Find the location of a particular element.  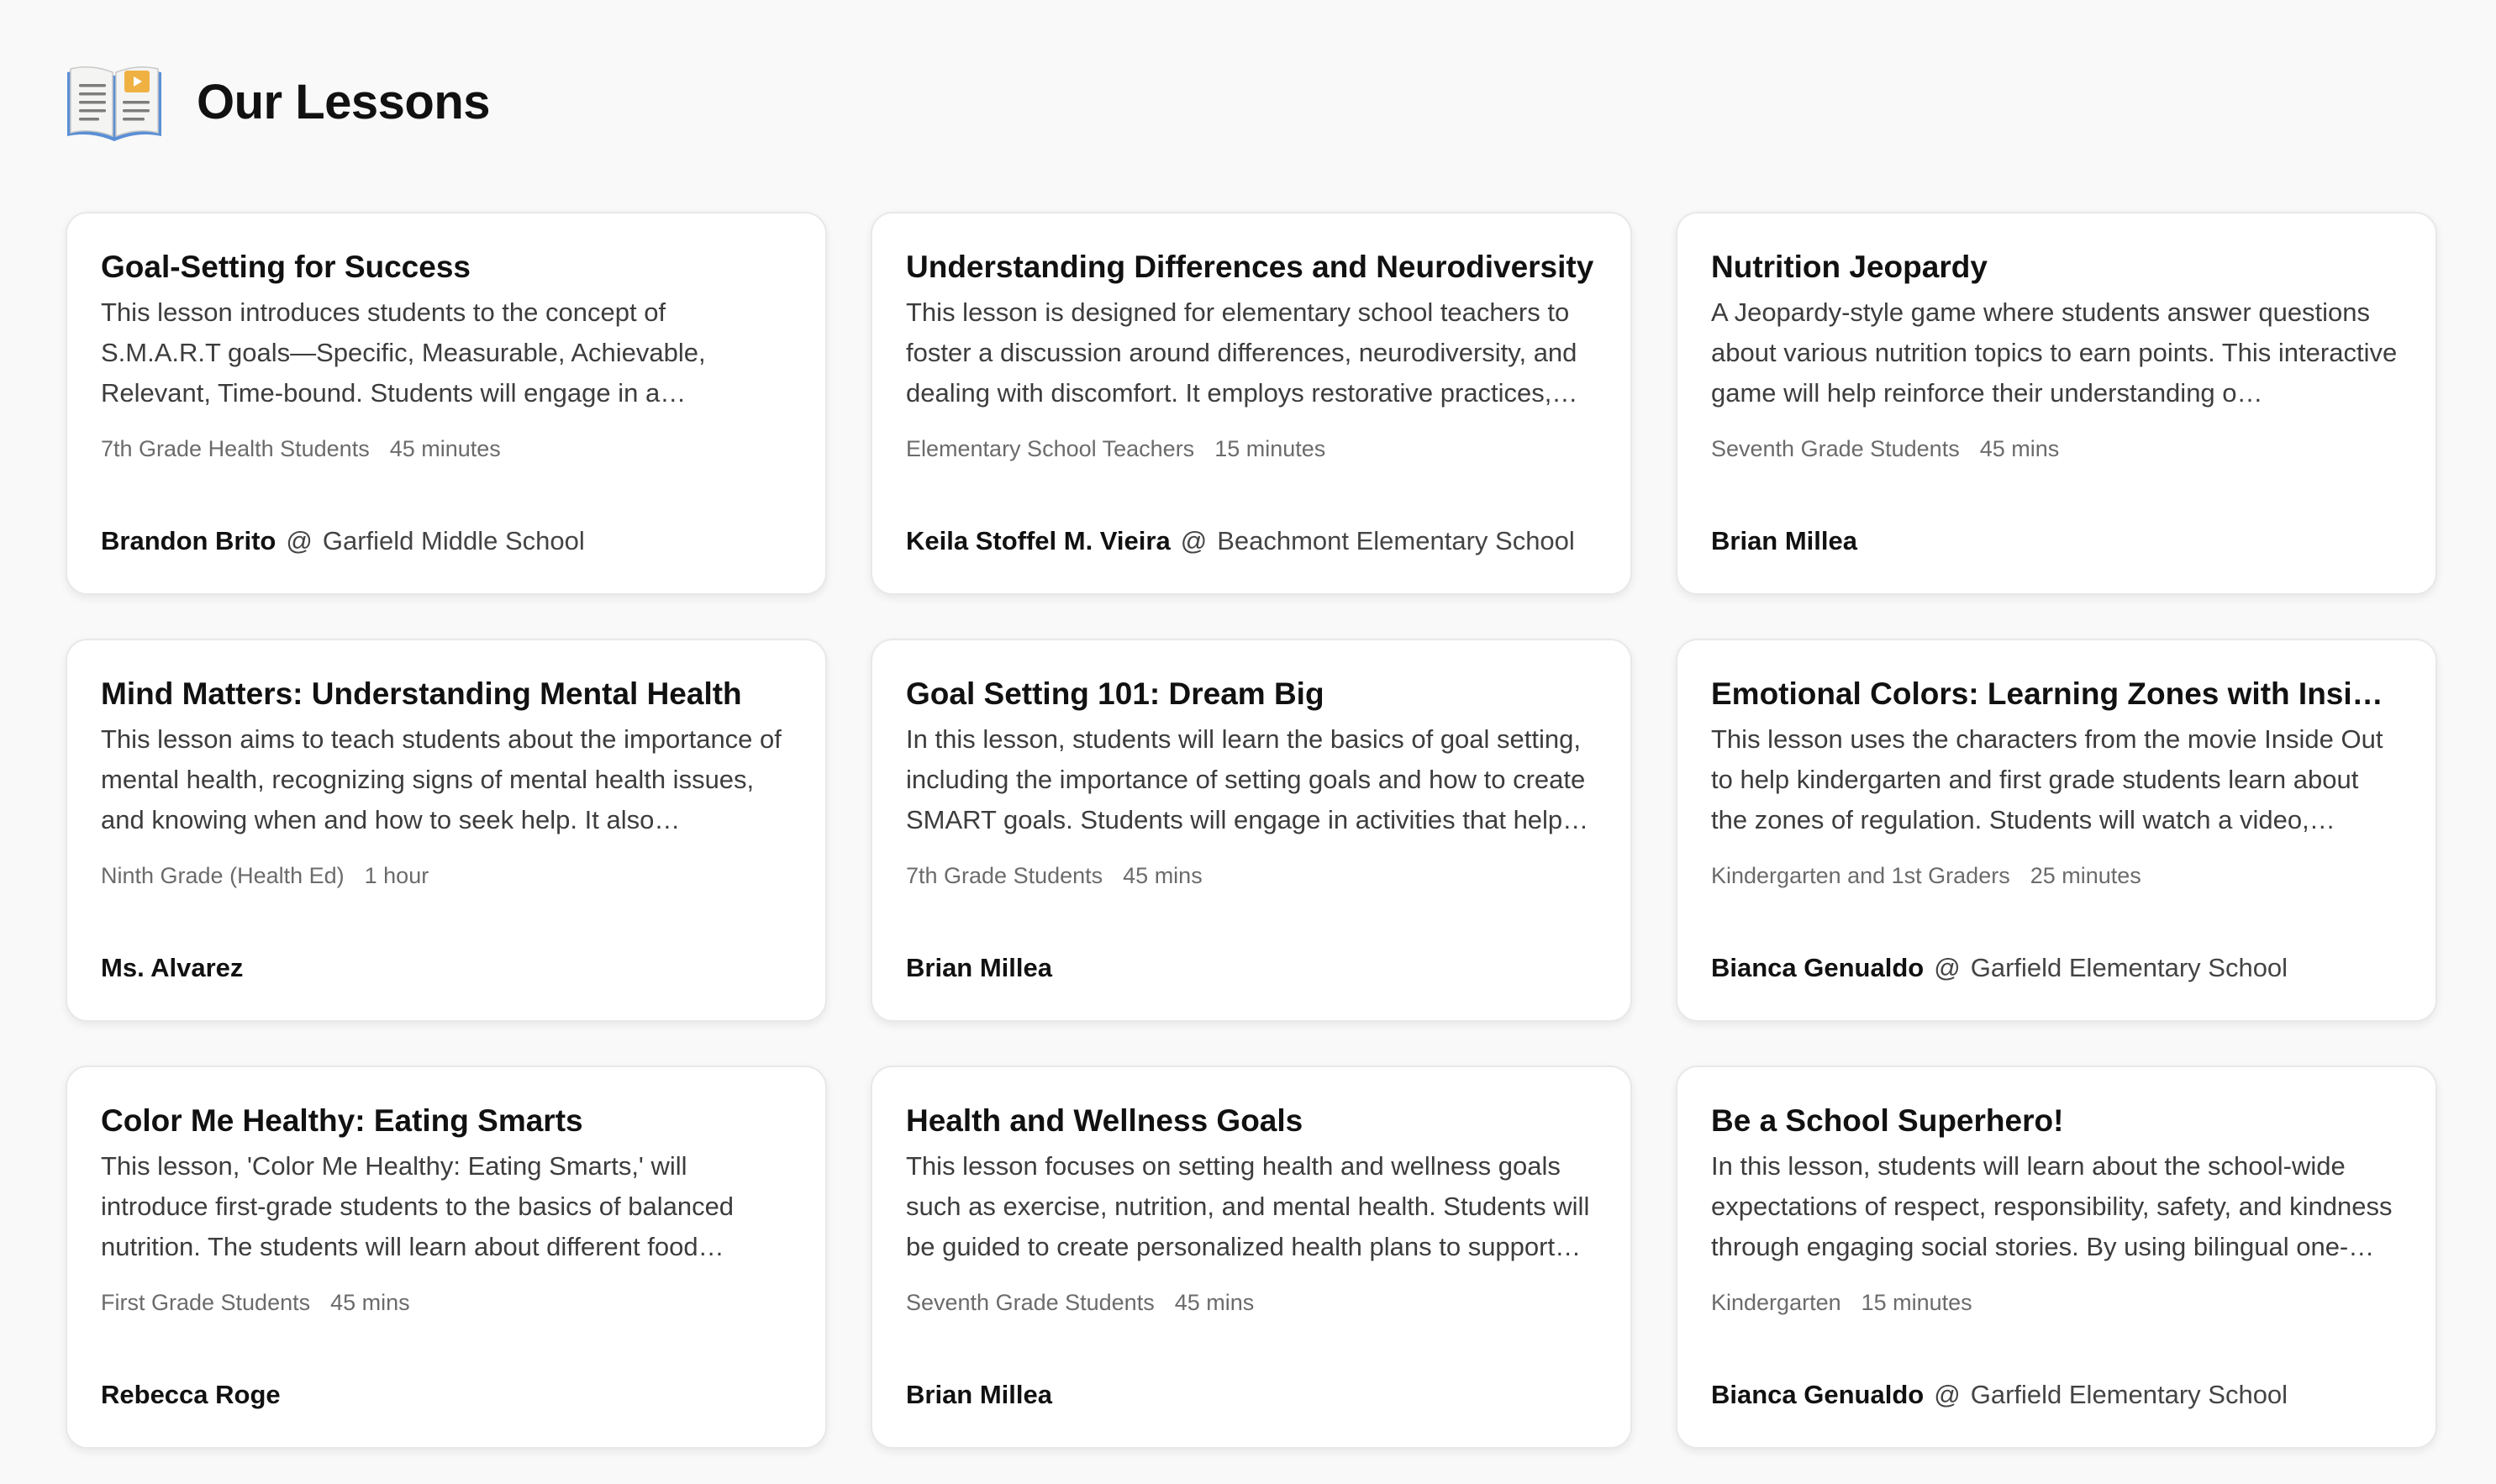

lesson-meta: Elementary School Teachers 15 minutes is located at coordinates (1251, 449).